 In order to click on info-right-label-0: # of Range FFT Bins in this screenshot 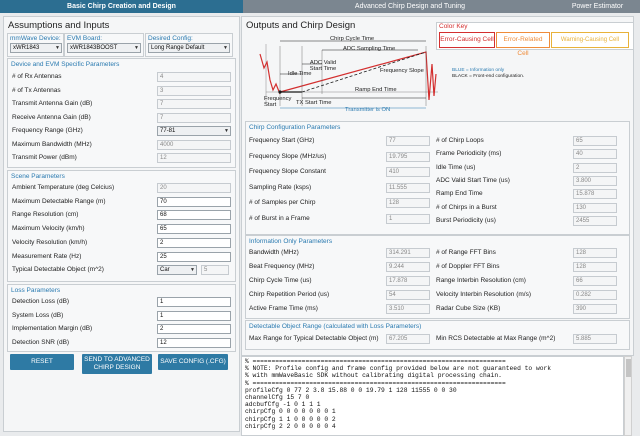, I will do `click(466, 252)`.